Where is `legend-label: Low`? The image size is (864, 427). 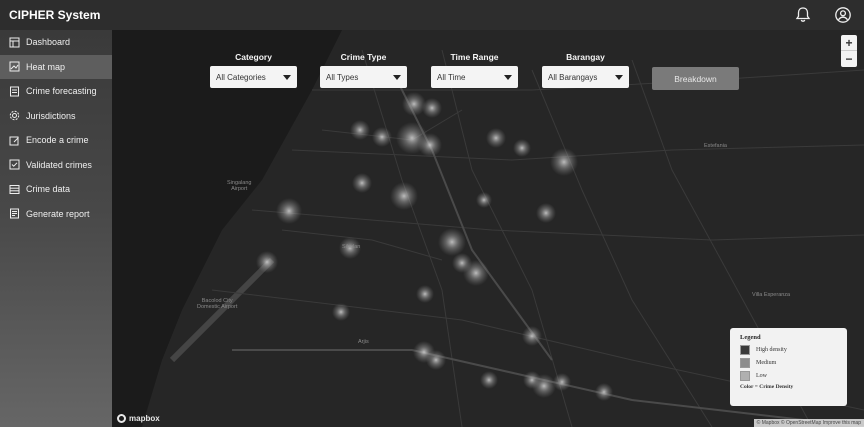 legend-label: Low is located at coordinates (761, 376).